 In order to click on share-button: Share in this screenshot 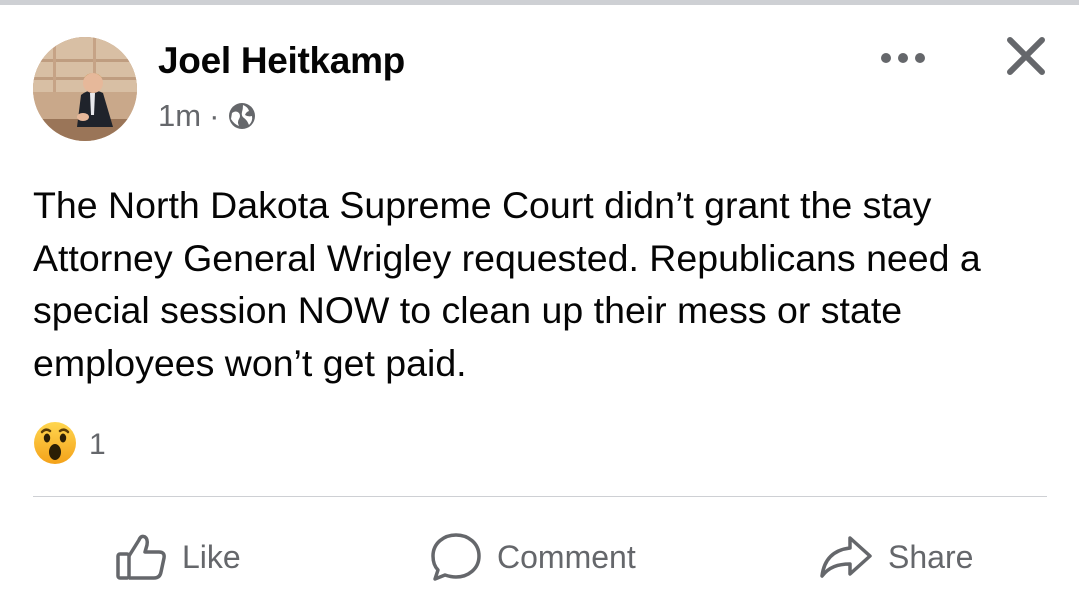, I will do `click(895, 557)`.